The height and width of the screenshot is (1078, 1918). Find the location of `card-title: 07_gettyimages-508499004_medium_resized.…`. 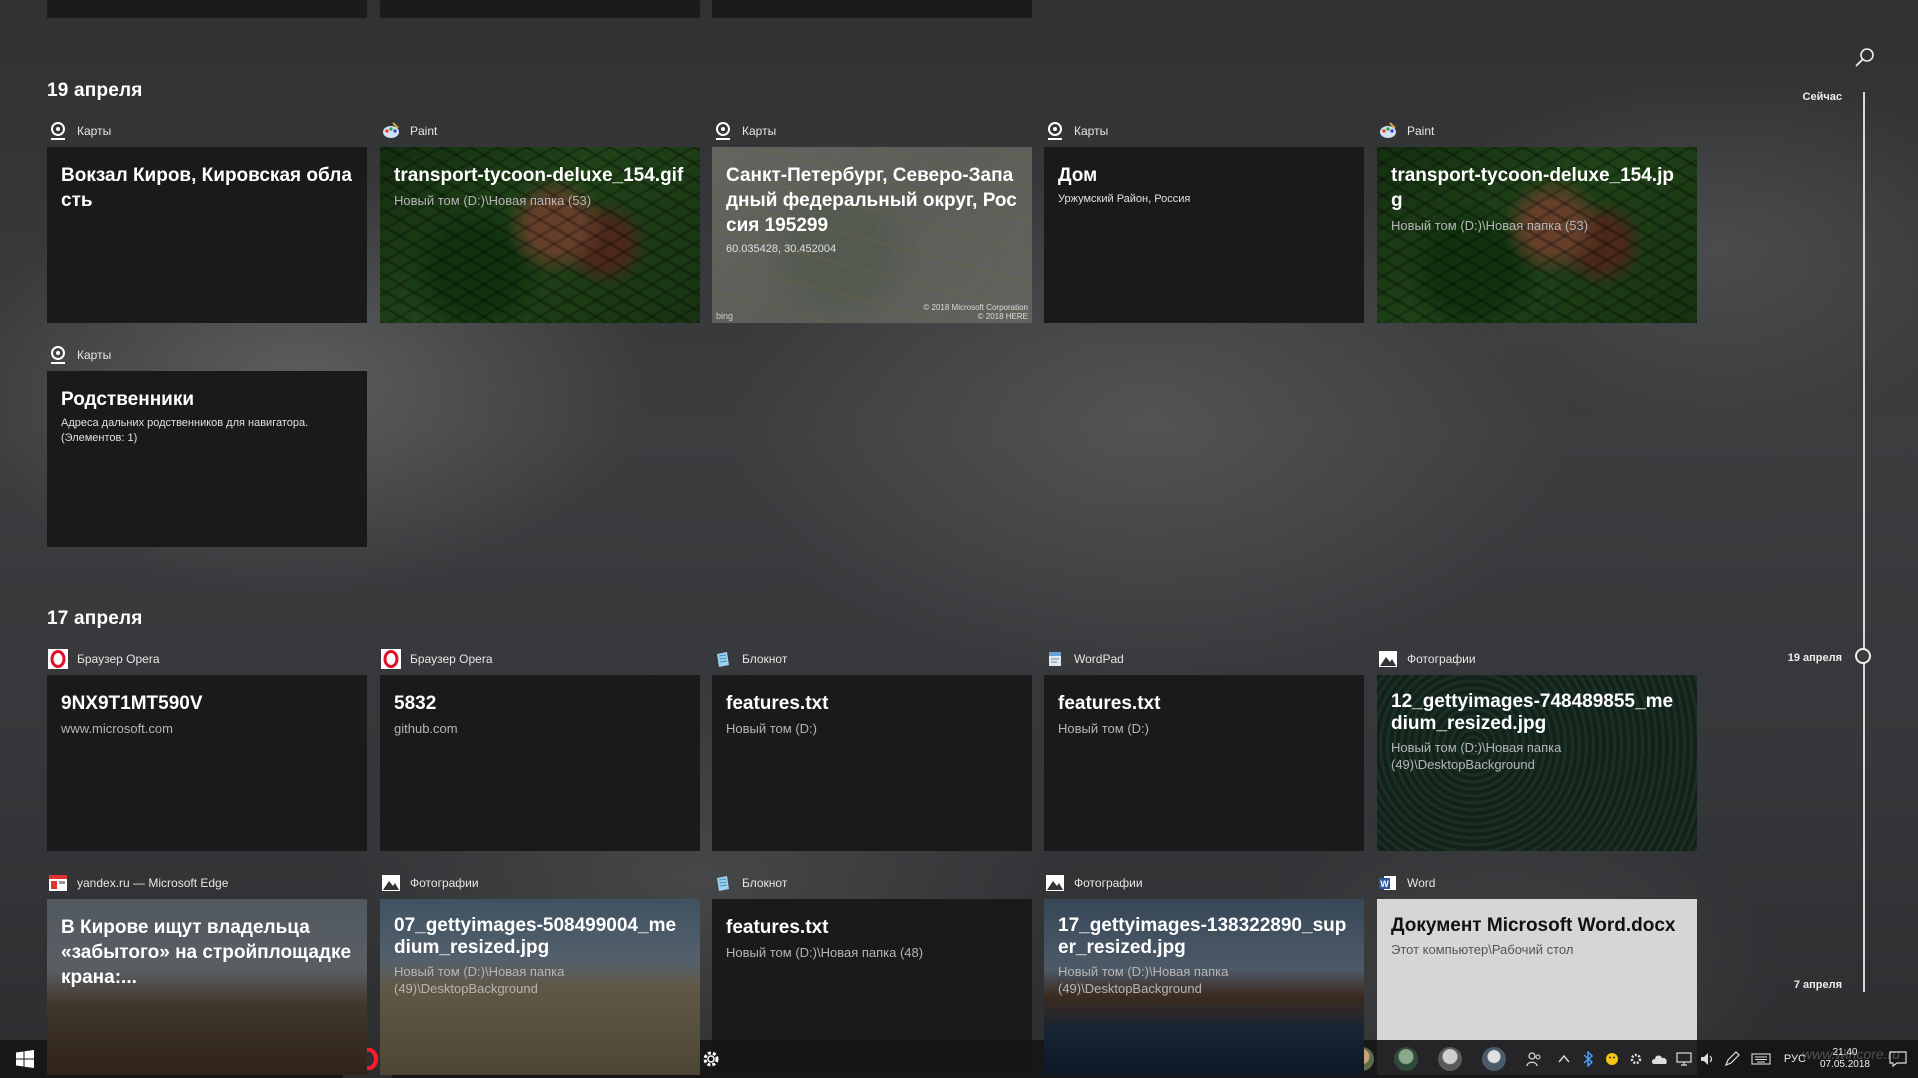

card-title: 07_gettyimages-508499004_medium_resized.… is located at coordinates (535, 936).